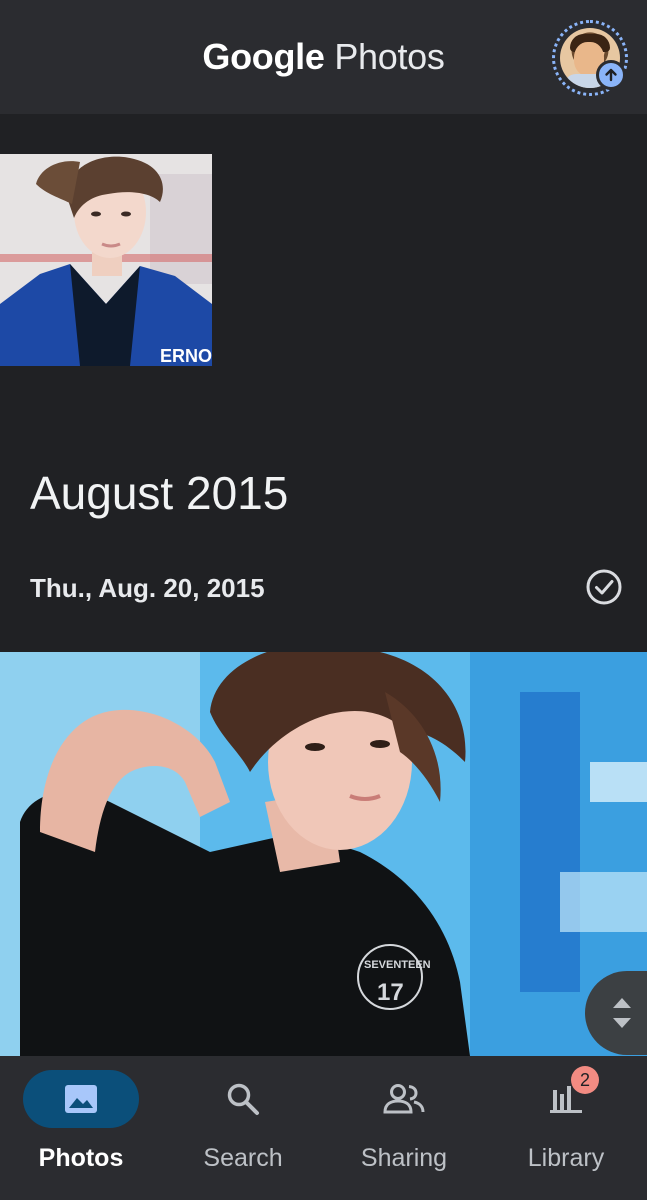 The width and height of the screenshot is (647, 1200). I want to click on account-avatar-button, so click(590, 58).